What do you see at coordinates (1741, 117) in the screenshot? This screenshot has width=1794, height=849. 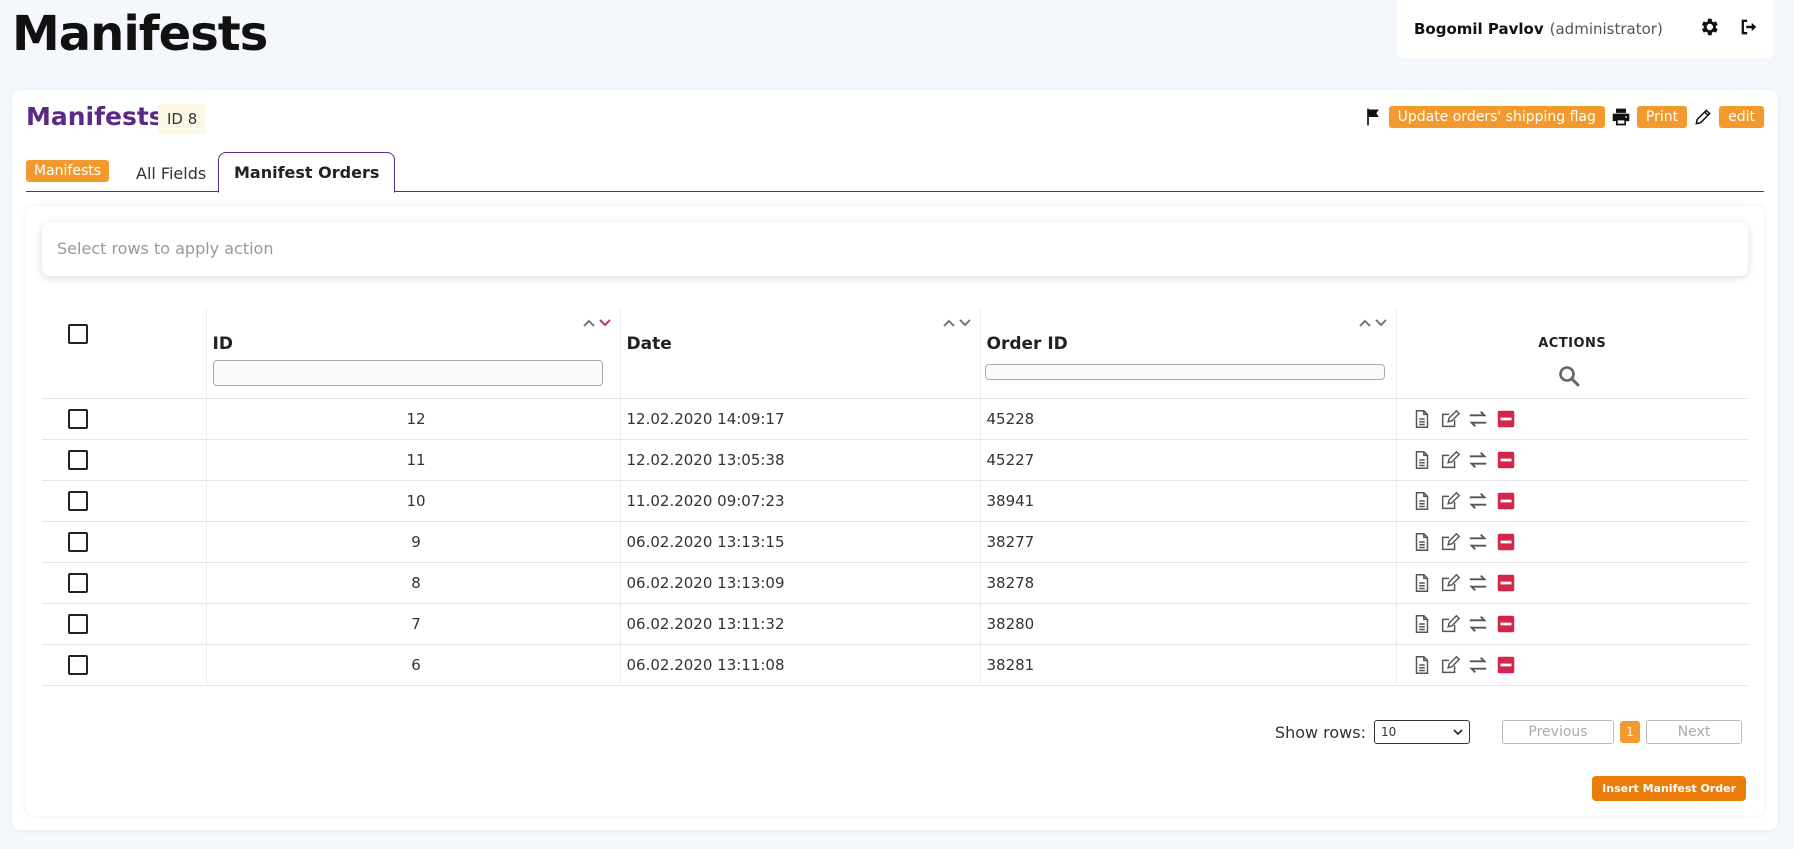 I see `edit-button: edit` at bounding box center [1741, 117].